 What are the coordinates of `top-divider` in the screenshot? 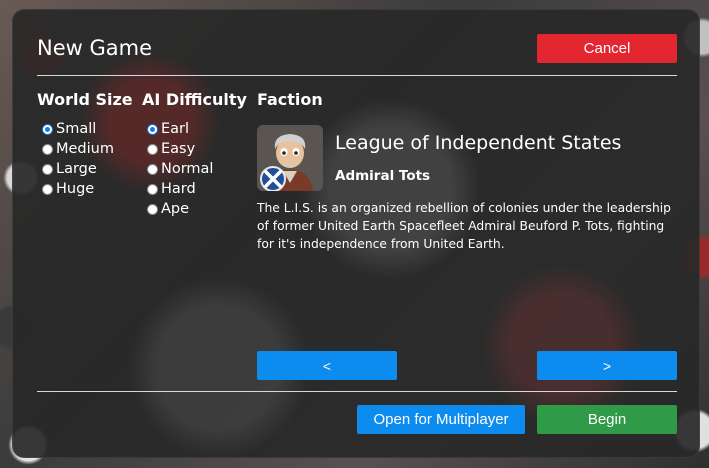 It's located at (357, 75).